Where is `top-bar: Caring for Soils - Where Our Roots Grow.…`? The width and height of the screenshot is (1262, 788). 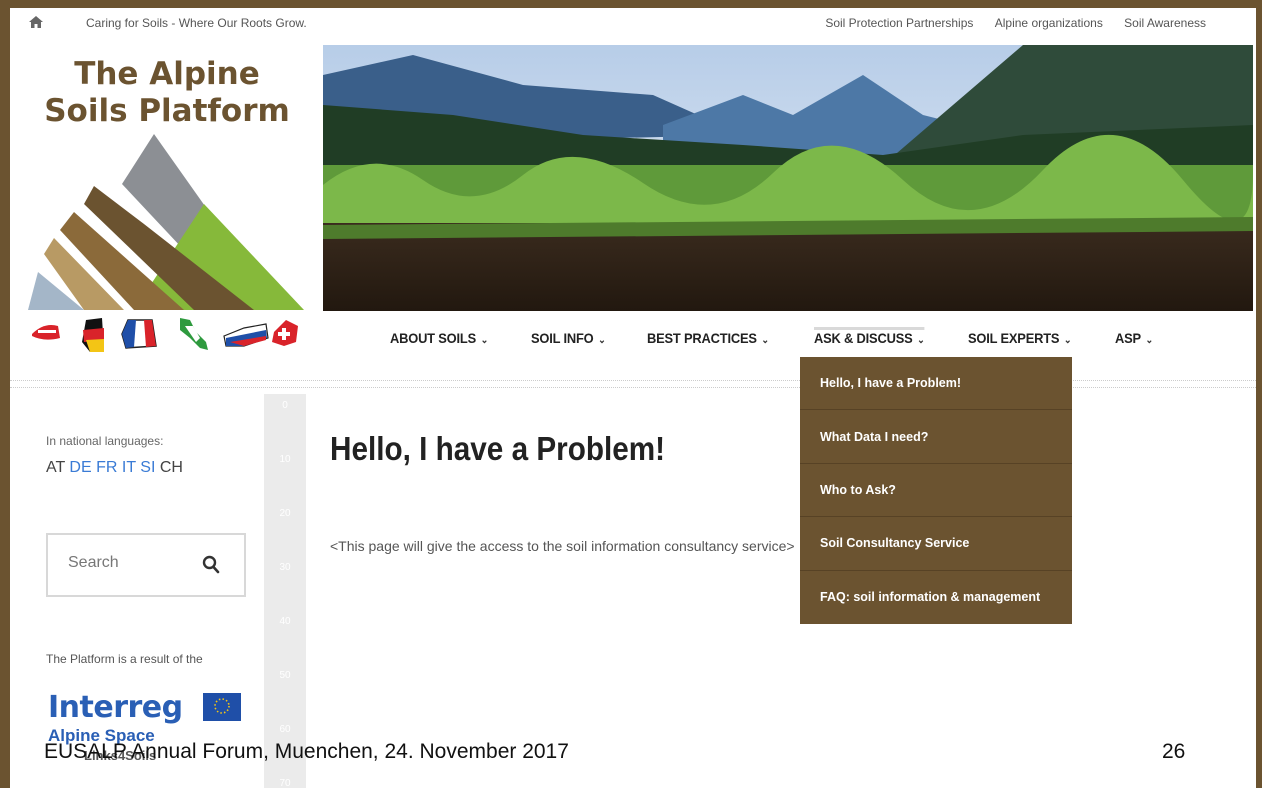 top-bar: Caring for Soils - Where Our Roots Grow.… is located at coordinates (633, 24).